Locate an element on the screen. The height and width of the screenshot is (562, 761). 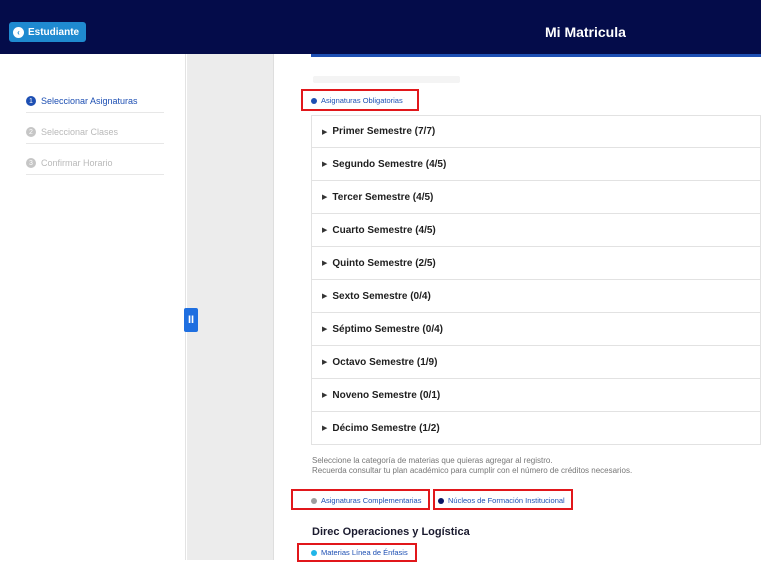
step-label: Confirmar Horario is located at coordinates (77, 163).